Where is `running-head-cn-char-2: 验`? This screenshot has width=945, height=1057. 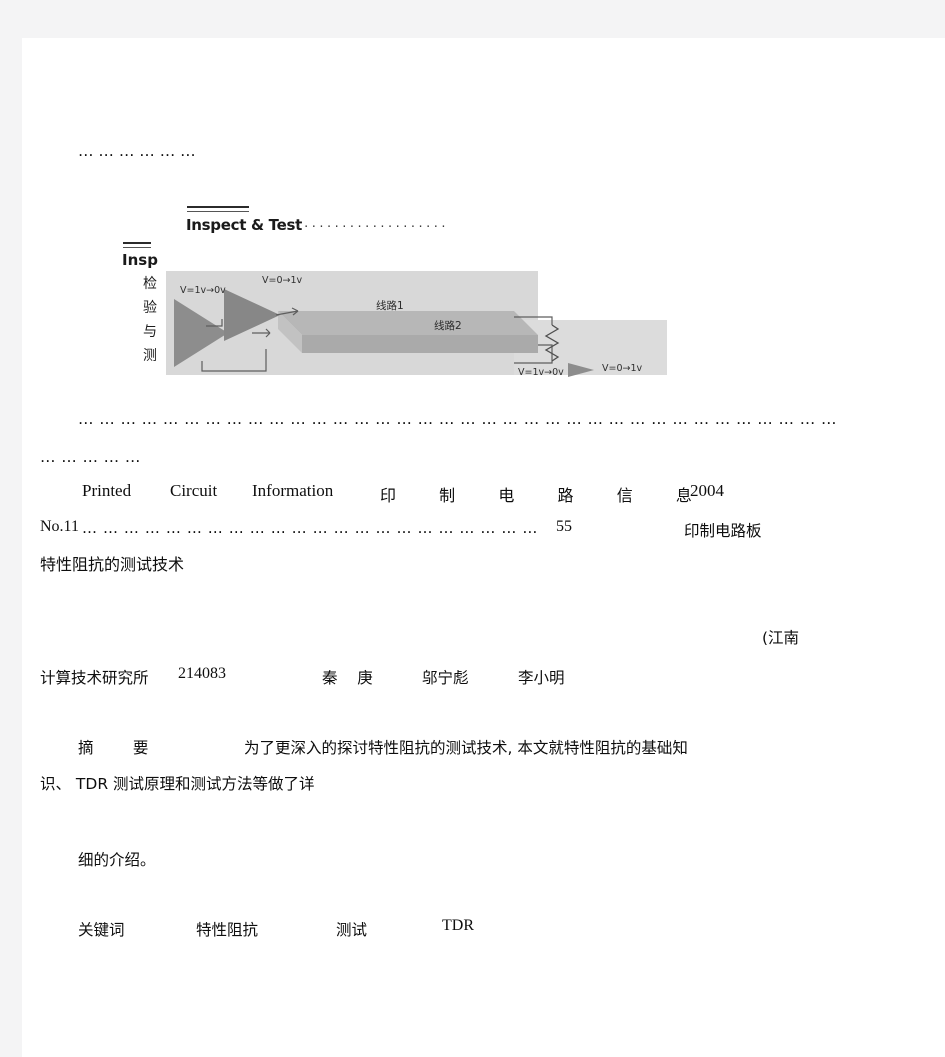
running-head-cn-char-2: 验 is located at coordinates (150, 308).